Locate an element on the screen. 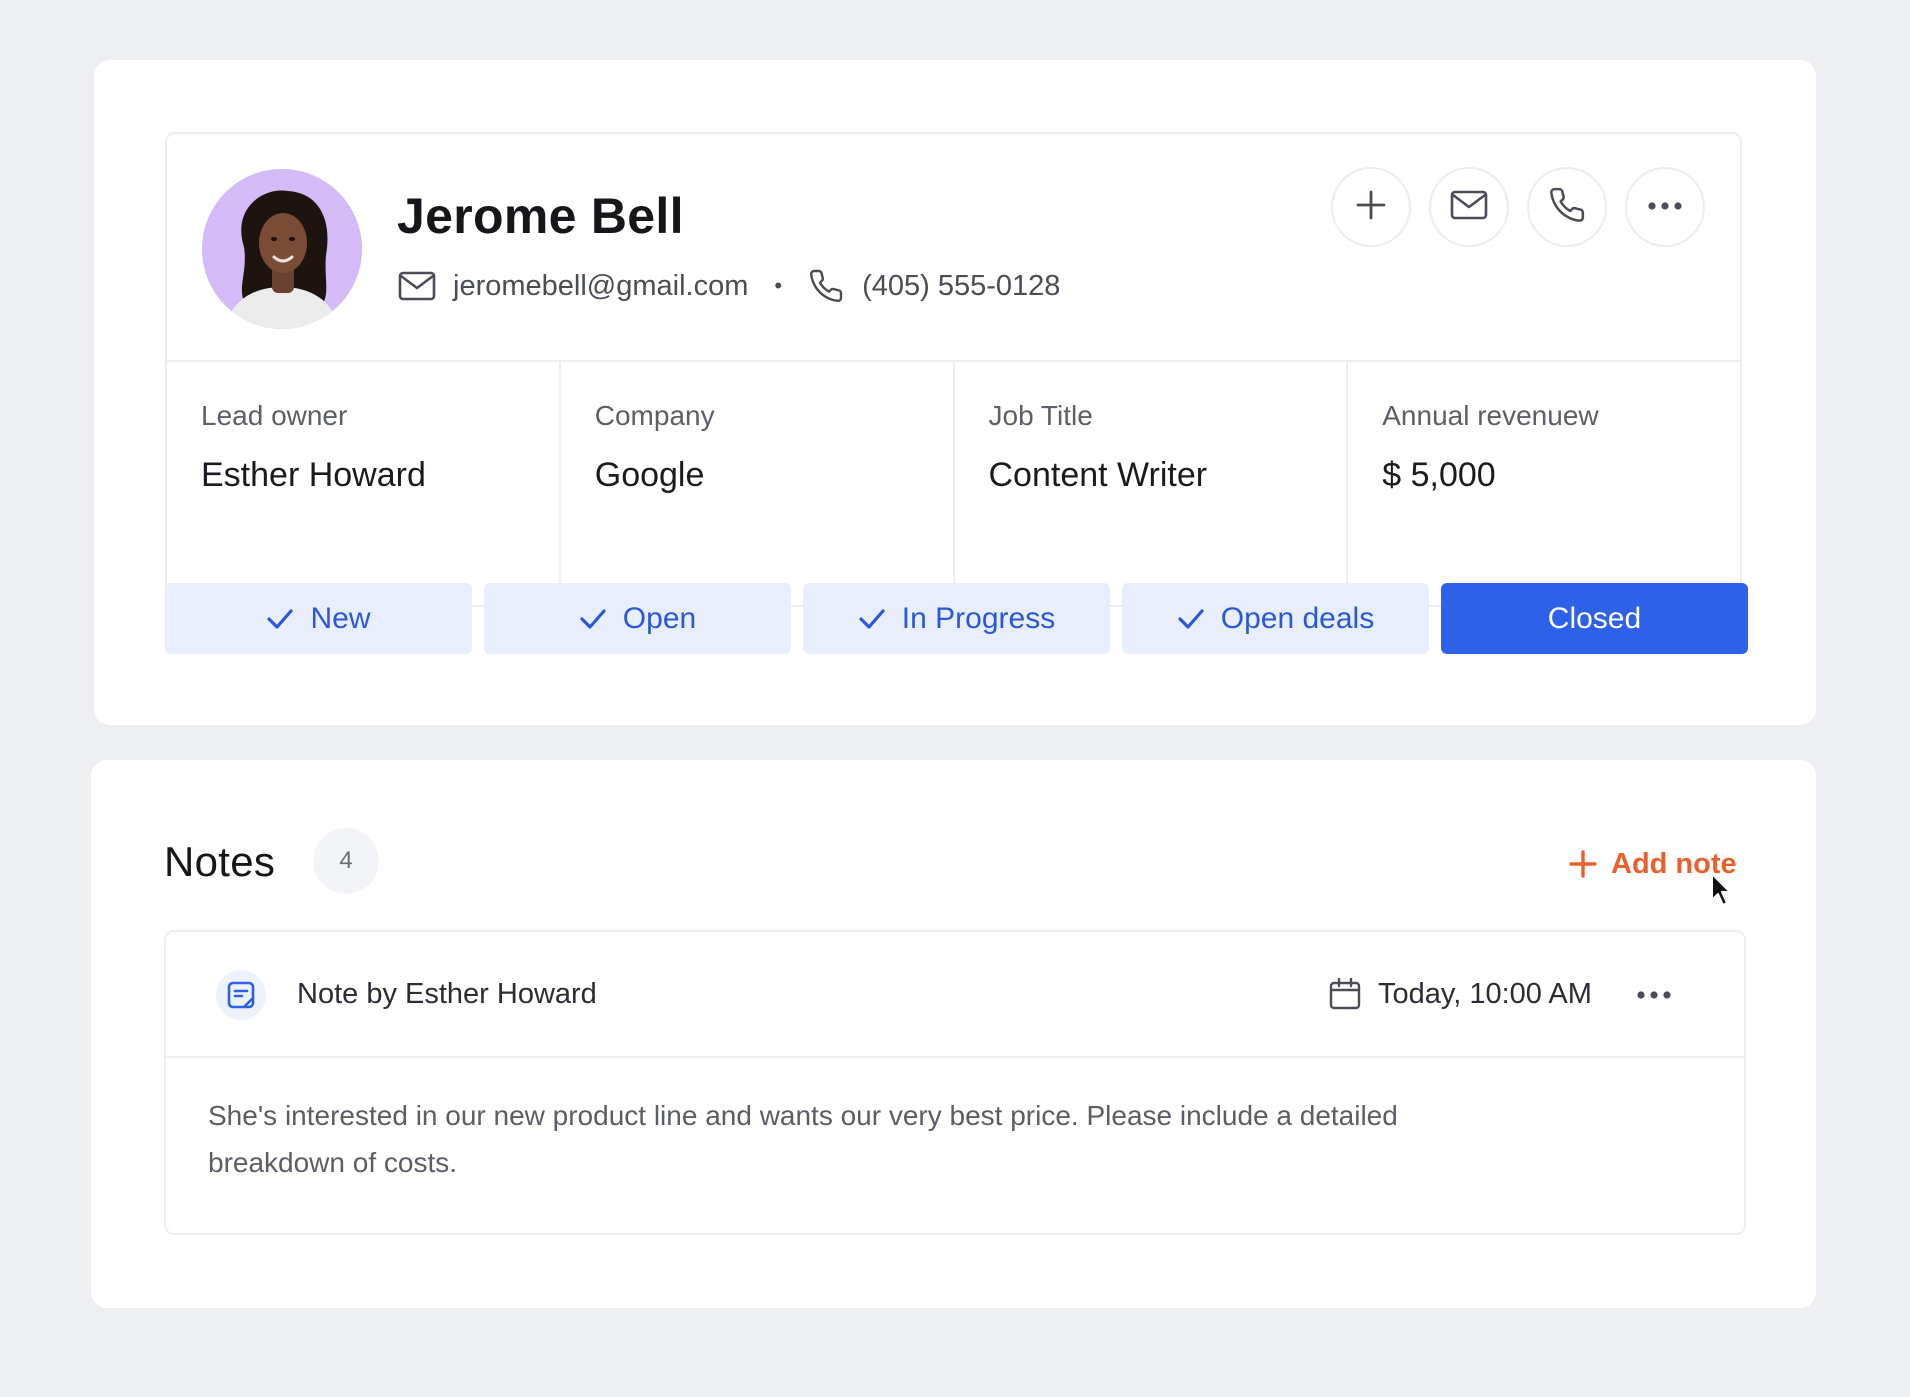 Image resolution: width=1910 pixels, height=1397 pixels. status-label: Open deals is located at coordinates (1297, 618).